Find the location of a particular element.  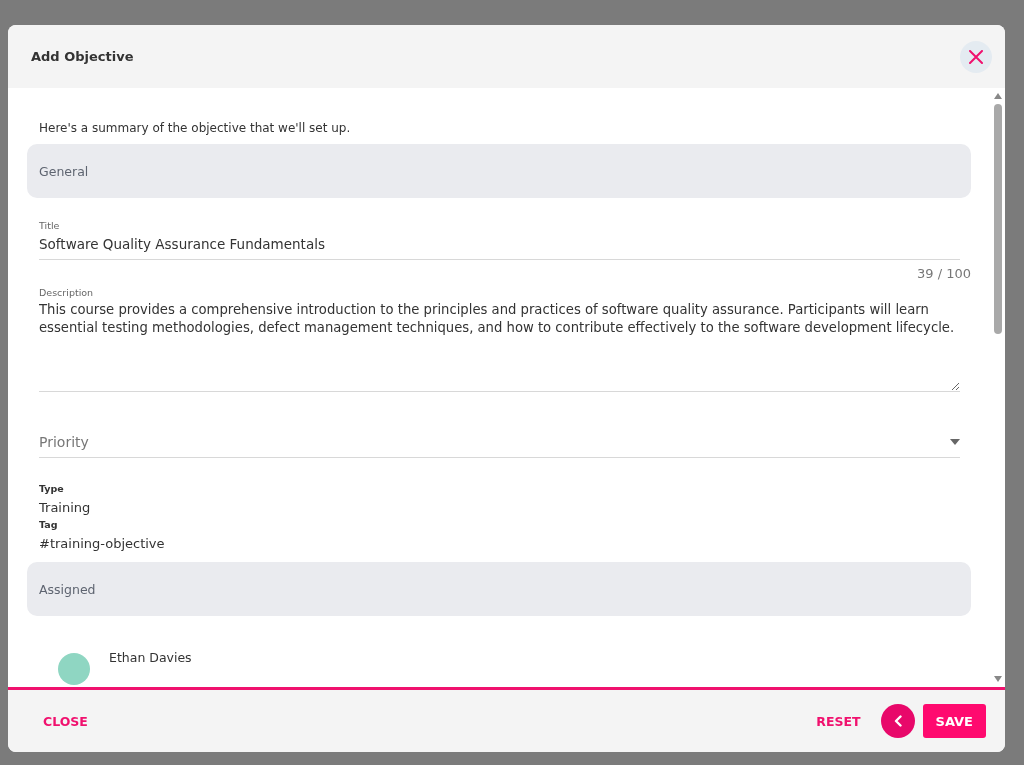

field-label: Title is located at coordinates (50, 225).